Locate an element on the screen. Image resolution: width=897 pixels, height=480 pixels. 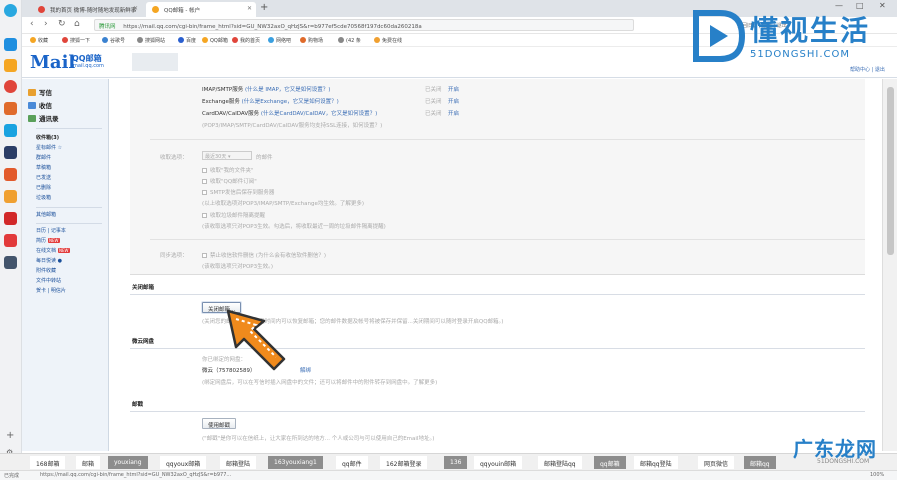
bookmark-item: 购物场 is located at coordinates (311, 40).